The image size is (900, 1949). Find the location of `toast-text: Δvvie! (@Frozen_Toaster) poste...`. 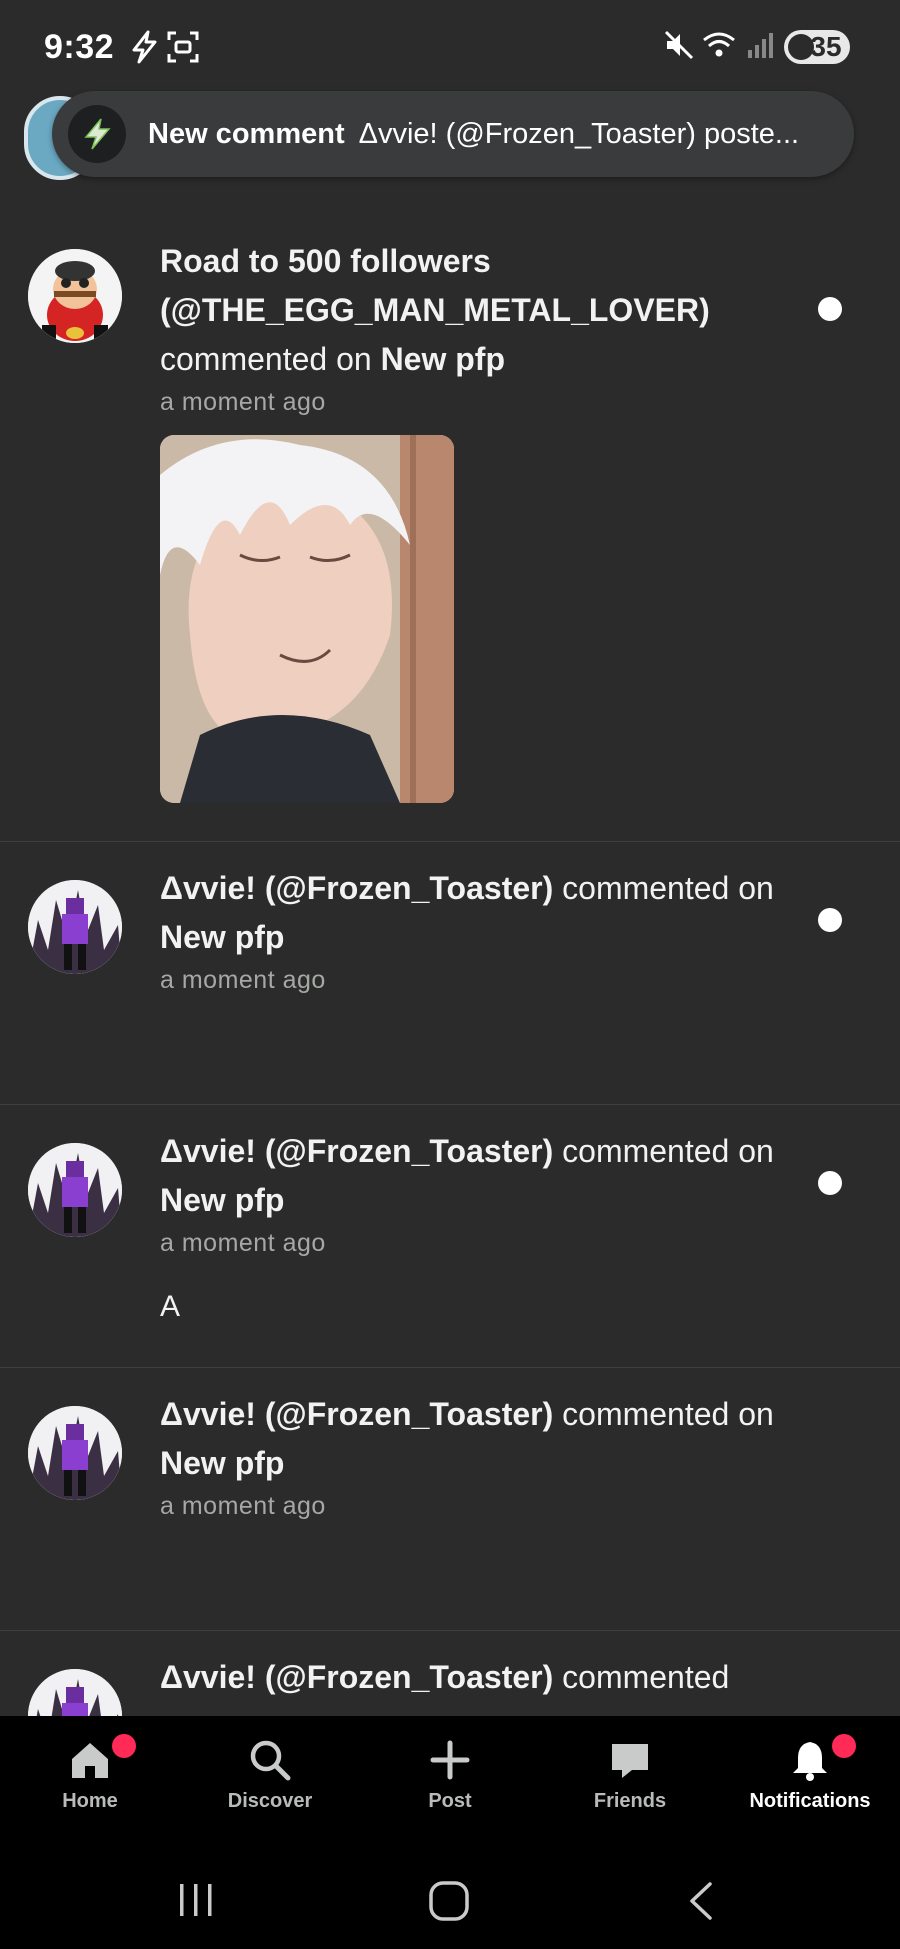

toast-text: Δvvie! (@Frozen_Toaster) poste... is located at coordinates (579, 133).